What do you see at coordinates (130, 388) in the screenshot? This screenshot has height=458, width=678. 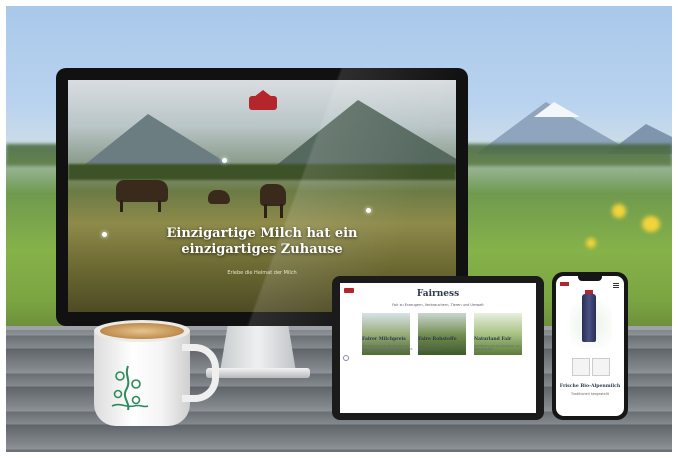 I see `edelweiss-decoration-icon` at bounding box center [130, 388].